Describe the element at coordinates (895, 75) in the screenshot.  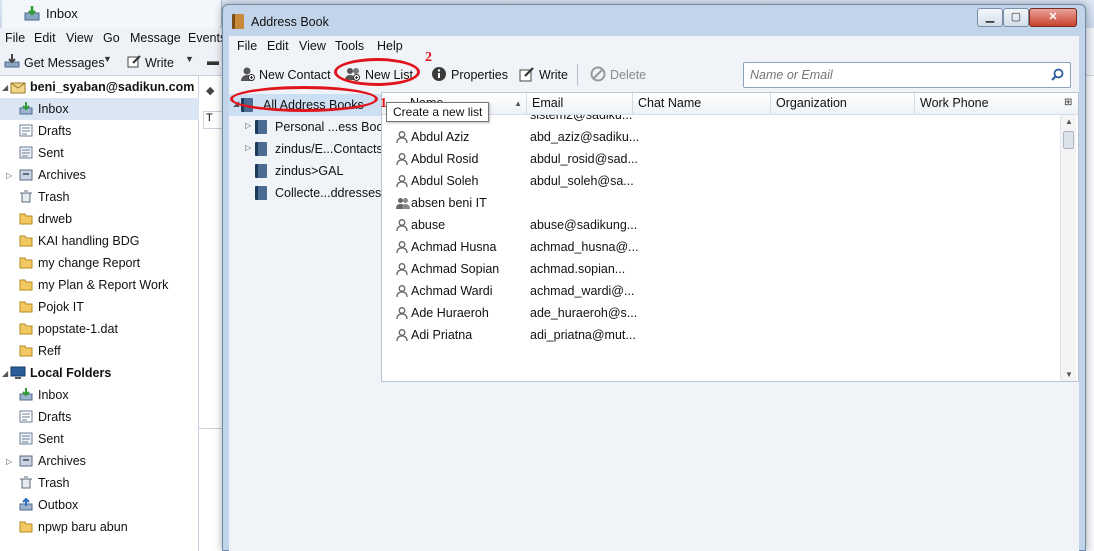
I see `search-input` at that location.